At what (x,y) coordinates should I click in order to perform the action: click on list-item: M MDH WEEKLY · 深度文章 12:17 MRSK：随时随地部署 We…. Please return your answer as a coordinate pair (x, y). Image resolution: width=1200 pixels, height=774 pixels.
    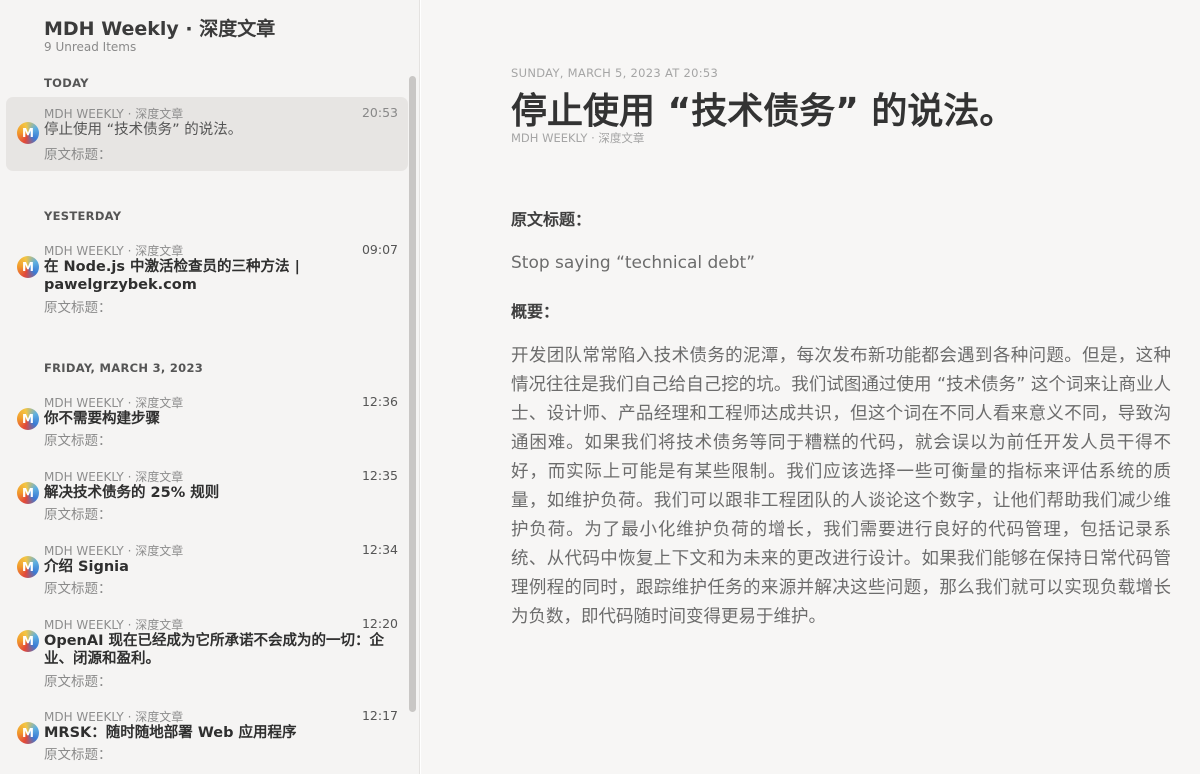
    Looking at the image, I should click on (207, 737).